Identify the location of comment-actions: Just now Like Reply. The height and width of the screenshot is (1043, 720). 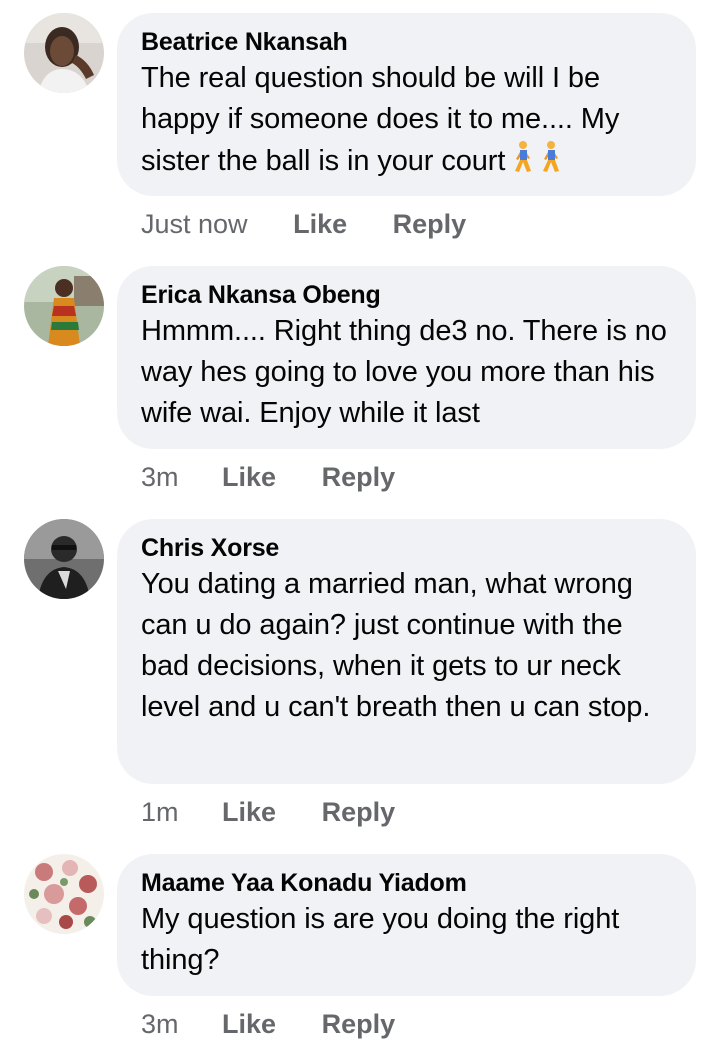
(303, 224).